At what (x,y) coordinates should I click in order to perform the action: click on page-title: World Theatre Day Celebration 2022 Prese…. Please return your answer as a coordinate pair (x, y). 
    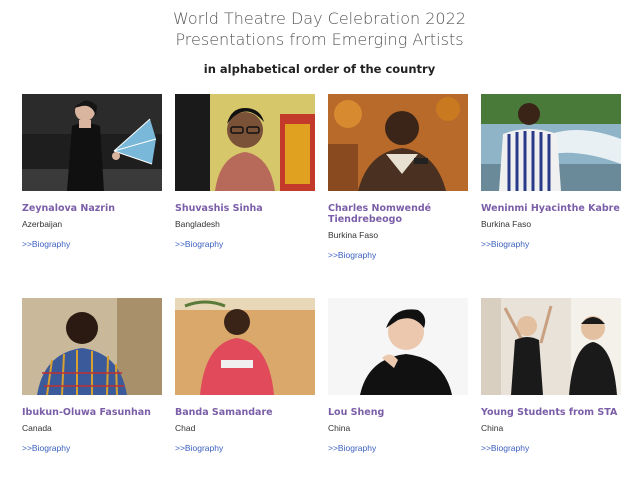
    Looking at the image, I should click on (319, 29).